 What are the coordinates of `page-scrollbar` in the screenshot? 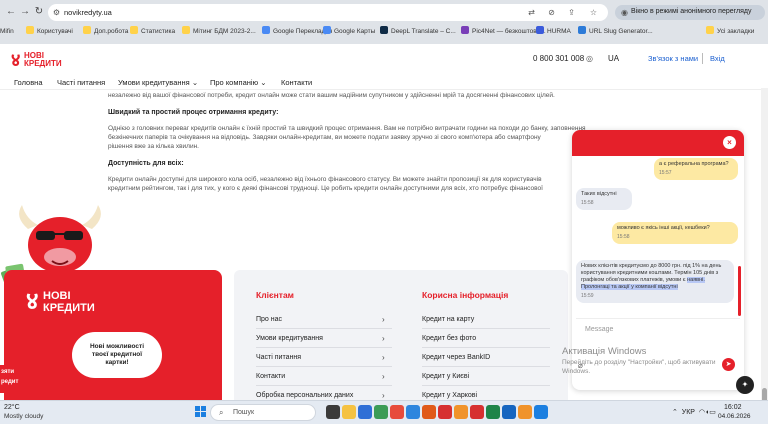 It's located at (764, 244).